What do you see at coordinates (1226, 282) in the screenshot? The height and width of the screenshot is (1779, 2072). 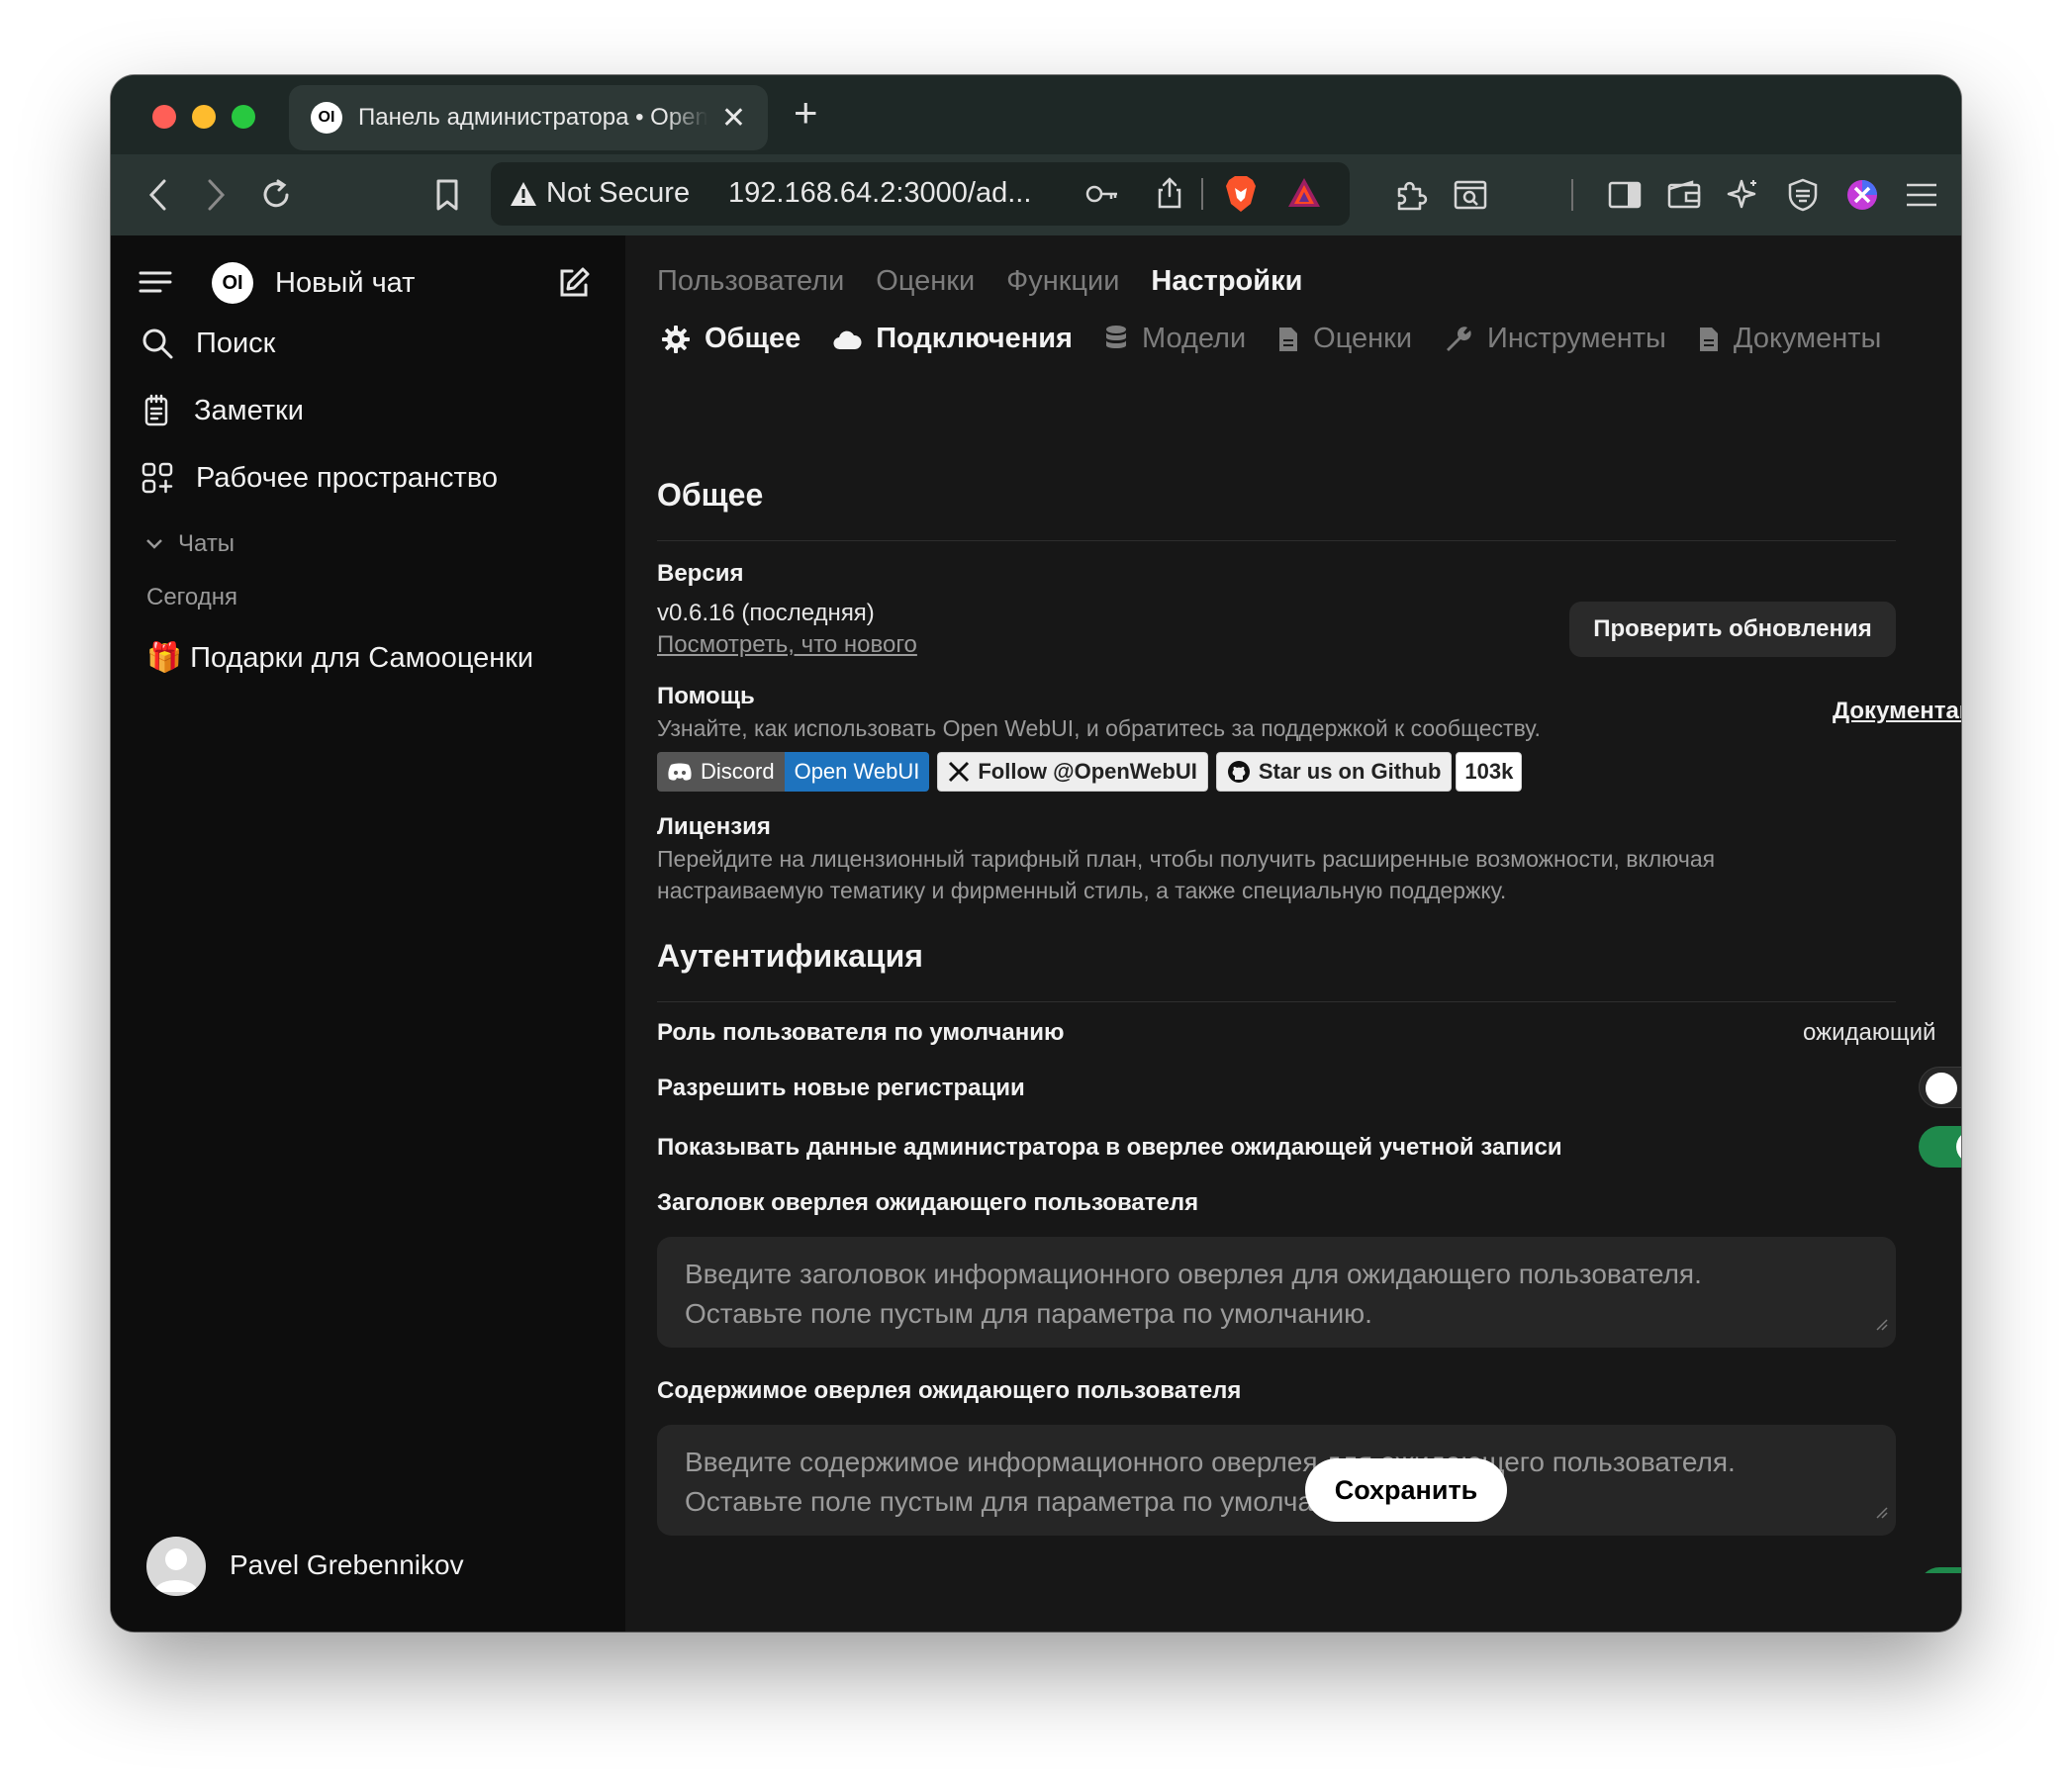 I see `tab-settings: Настройки` at bounding box center [1226, 282].